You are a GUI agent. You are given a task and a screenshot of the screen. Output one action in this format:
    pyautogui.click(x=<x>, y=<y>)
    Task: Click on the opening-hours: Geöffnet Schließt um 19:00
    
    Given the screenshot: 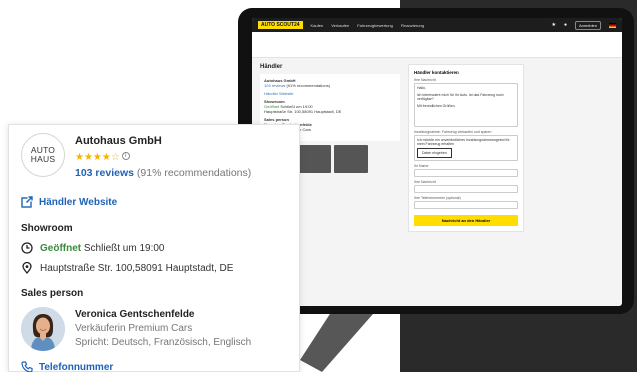 What is the action you would take?
    pyautogui.click(x=154, y=248)
    